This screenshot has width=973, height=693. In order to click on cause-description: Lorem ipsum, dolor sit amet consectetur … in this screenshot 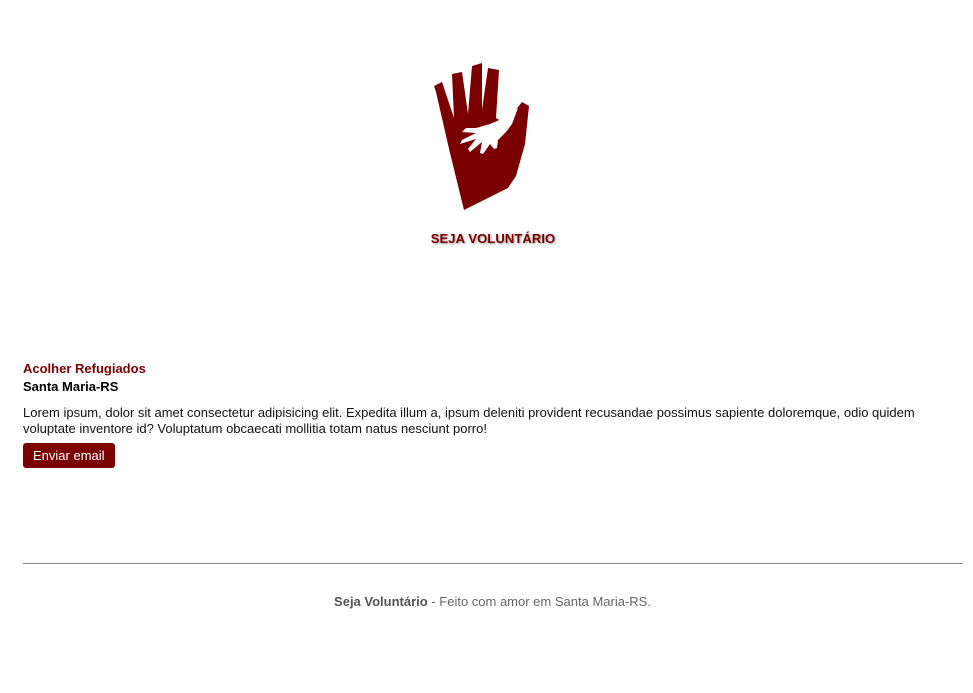, I will do `click(469, 420)`.